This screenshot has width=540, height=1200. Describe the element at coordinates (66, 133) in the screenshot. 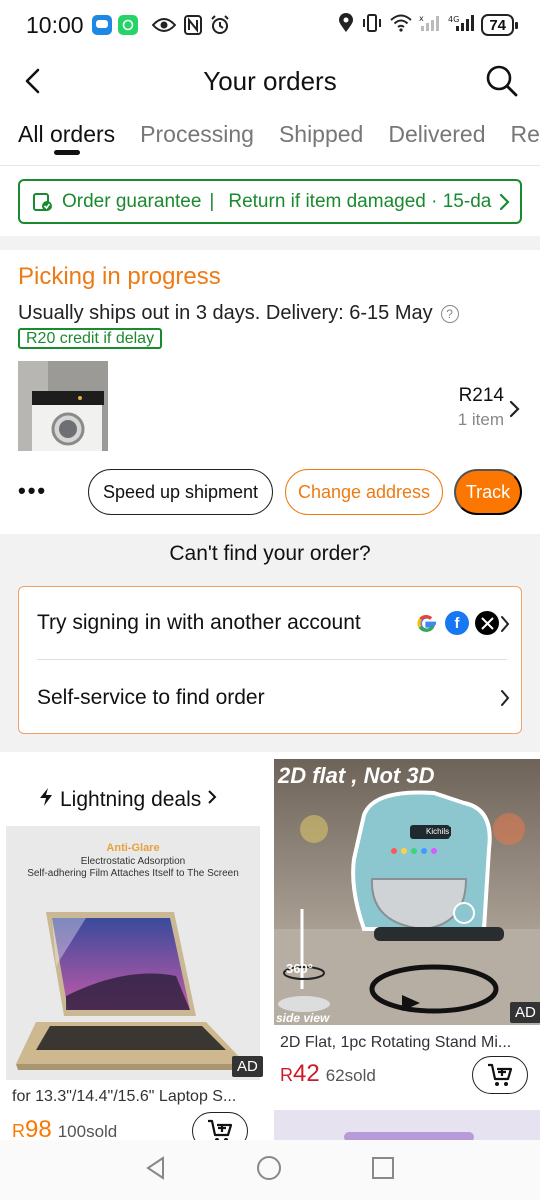

I see `tab-all-orders: All orders` at that location.